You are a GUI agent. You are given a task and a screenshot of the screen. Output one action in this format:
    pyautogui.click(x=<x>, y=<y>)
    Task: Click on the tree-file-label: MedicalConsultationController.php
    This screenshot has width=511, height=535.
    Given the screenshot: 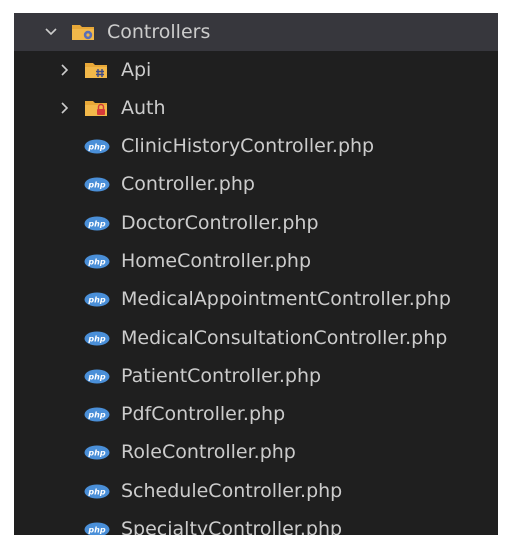 What is the action you would take?
    pyautogui.click(x=284, y=337)
    